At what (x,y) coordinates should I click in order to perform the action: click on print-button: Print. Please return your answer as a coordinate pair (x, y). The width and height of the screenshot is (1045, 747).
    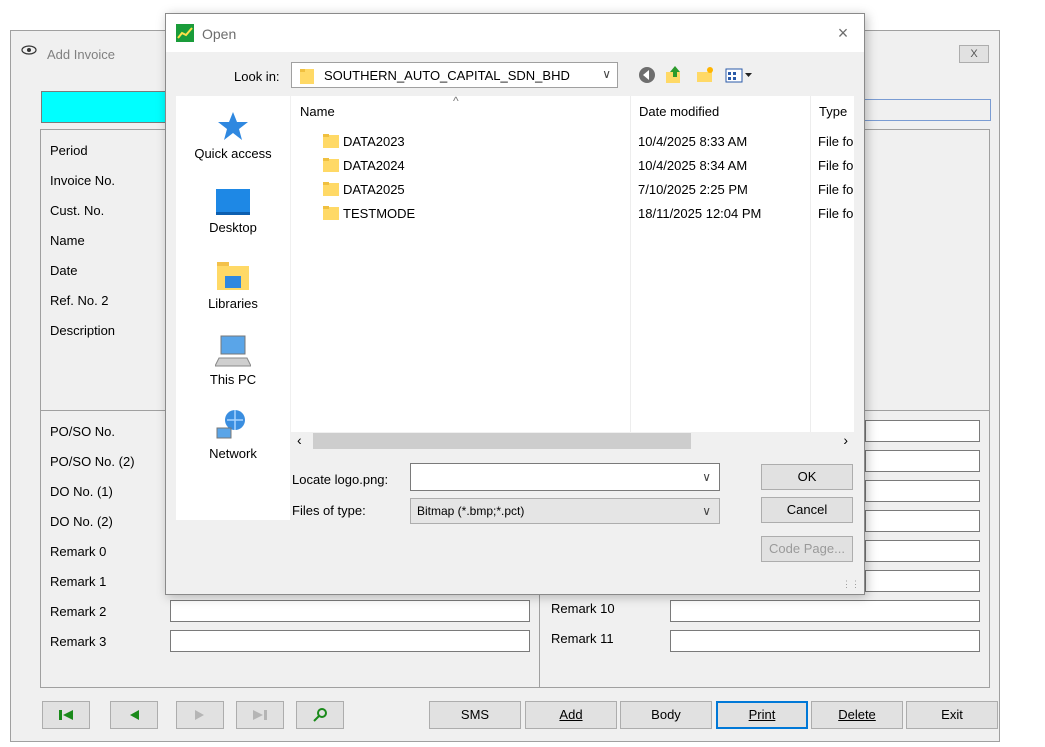
    Looking at the image, I should click on (762, 715).